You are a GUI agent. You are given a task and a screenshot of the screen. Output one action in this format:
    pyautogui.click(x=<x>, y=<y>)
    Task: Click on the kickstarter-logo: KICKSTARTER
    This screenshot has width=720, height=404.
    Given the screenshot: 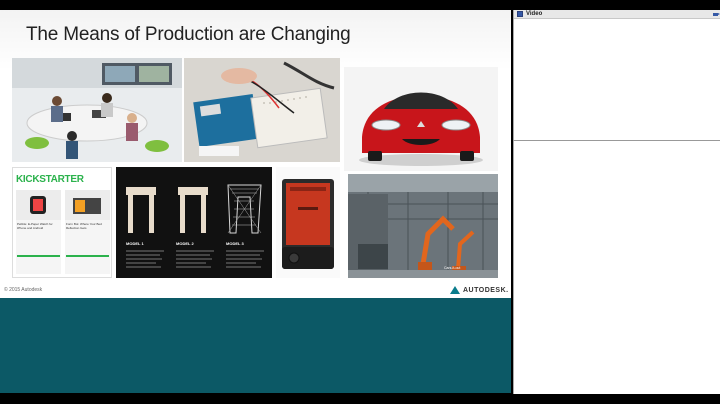 What is the action you would take?
    pyautogui.click(x=50, y=179)
    